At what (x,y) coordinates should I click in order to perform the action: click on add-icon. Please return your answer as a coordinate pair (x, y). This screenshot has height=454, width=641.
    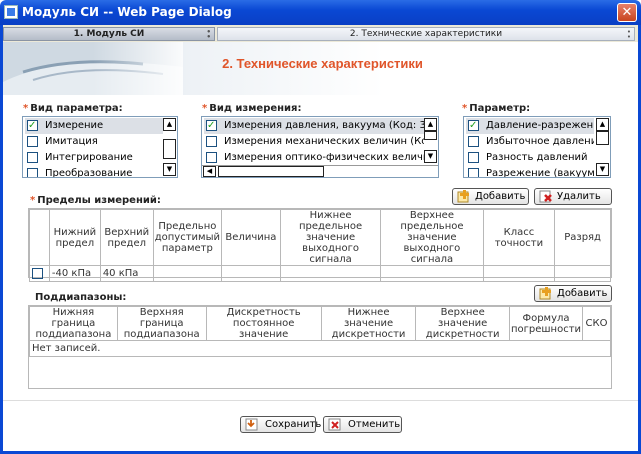
    Looking at the image, I should click on (545, 293).